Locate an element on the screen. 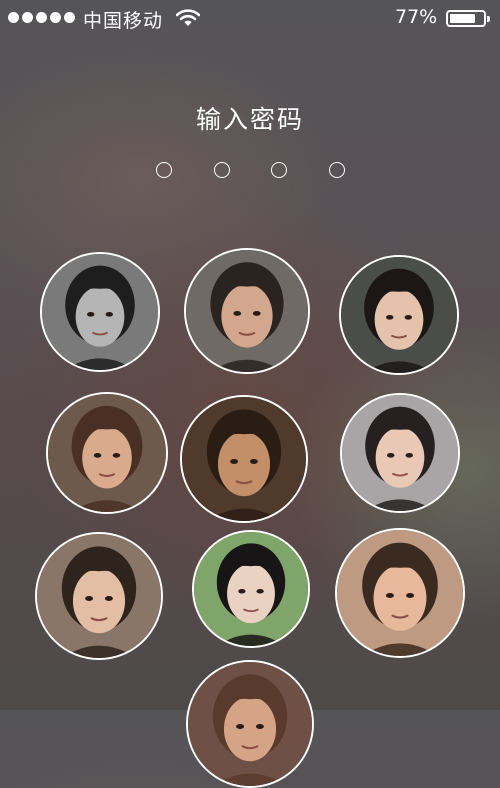 Image resolution: width=500 pixels, height=788 pixels. battery-percentage: 77% is located at coordinates (416, 17).